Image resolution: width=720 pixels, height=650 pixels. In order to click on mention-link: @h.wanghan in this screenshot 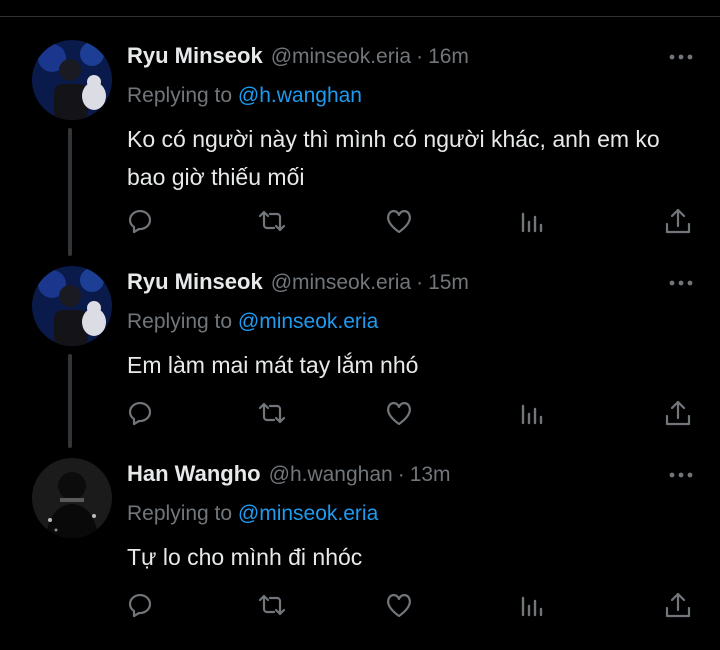, I will do `click(300, 95)`.